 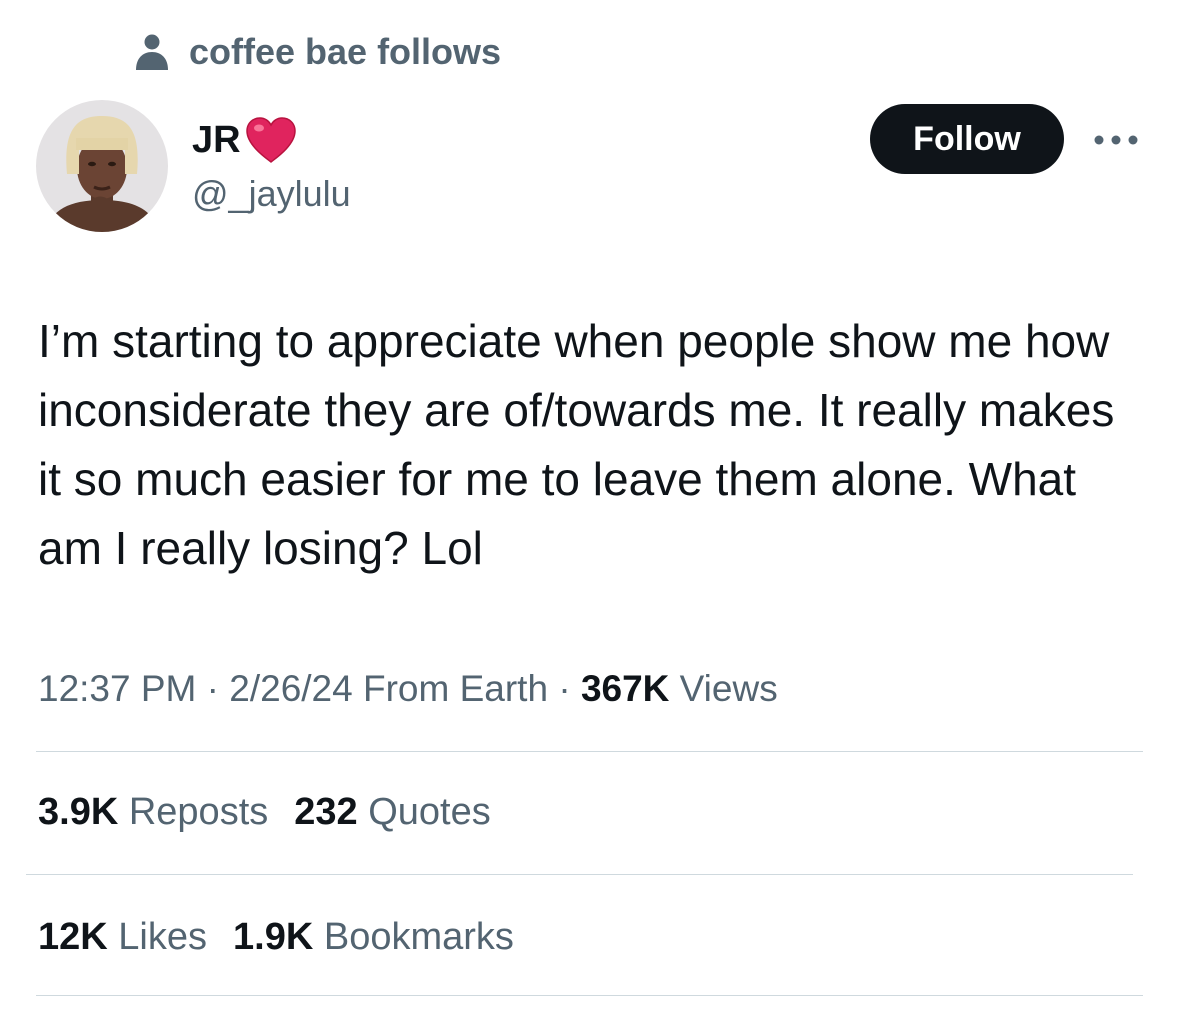 I want to click on quotes-stat: 232 Quotes, so click(x=392, y=812).